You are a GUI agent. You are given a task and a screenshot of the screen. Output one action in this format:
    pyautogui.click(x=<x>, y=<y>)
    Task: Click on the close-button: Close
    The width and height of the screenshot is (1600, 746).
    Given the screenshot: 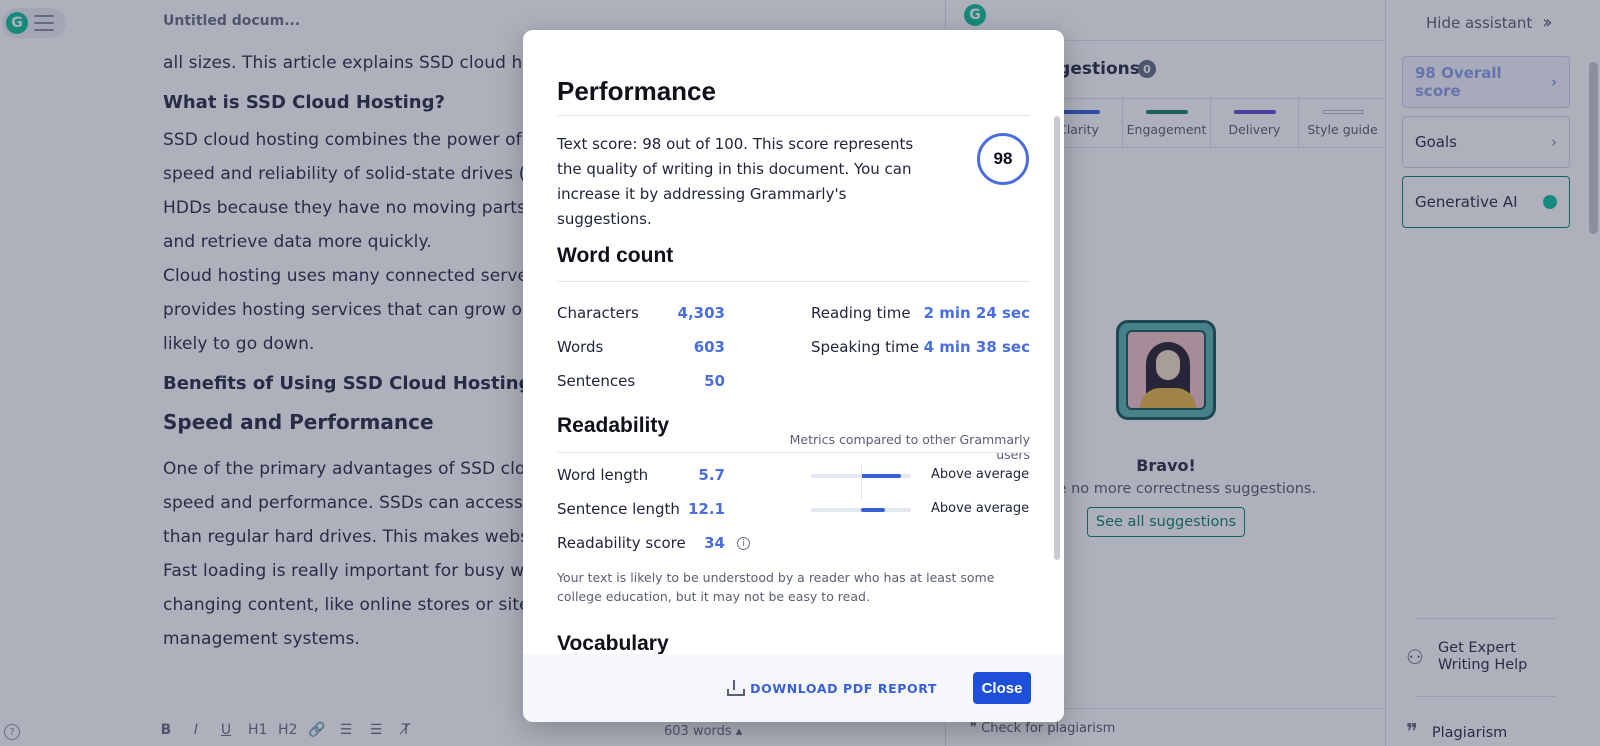 What is the action you would take?
    pyautogui.click(x=1002, y=688)
    